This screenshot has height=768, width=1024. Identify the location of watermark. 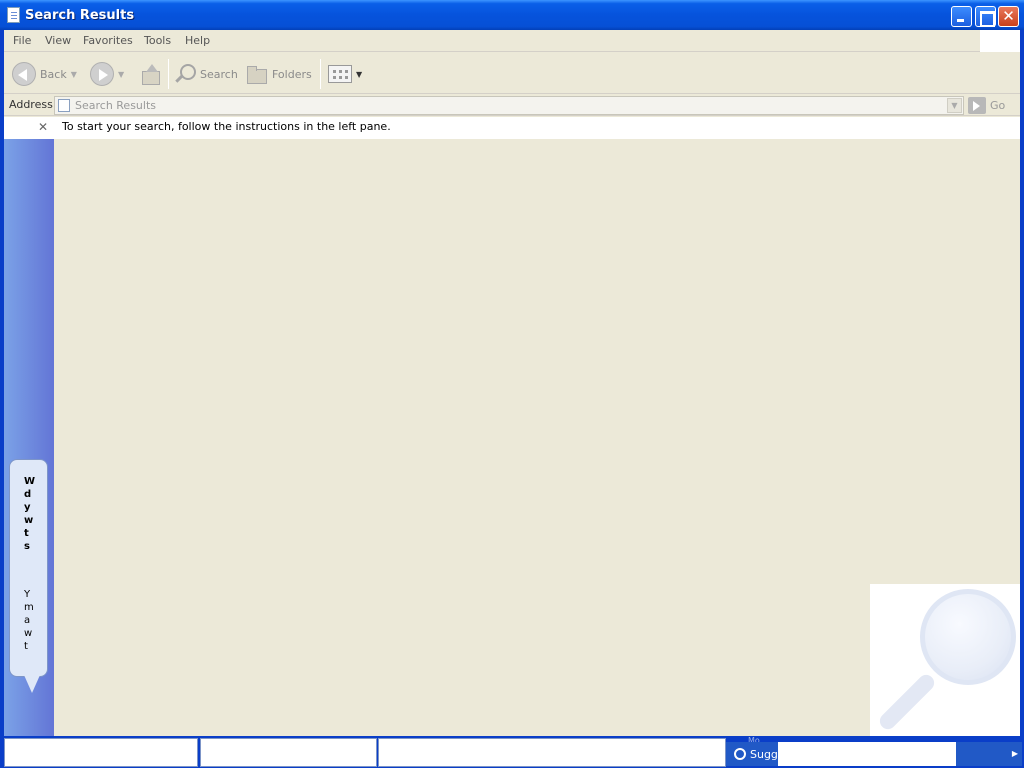
(945, 660).